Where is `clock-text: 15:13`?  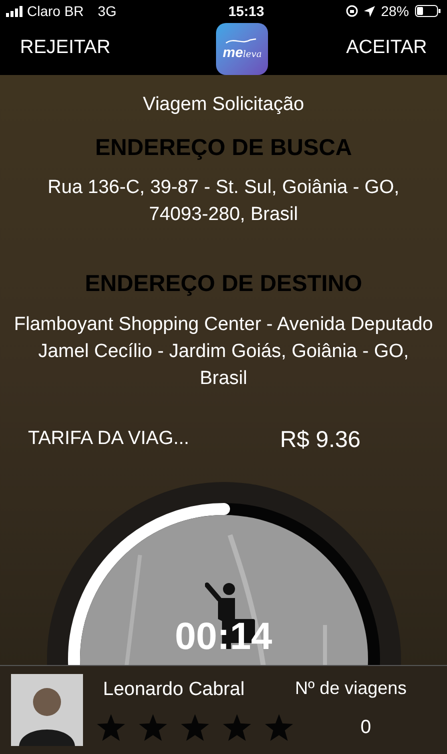 clock-text: 15:13 is located at coordinates (246, 11).